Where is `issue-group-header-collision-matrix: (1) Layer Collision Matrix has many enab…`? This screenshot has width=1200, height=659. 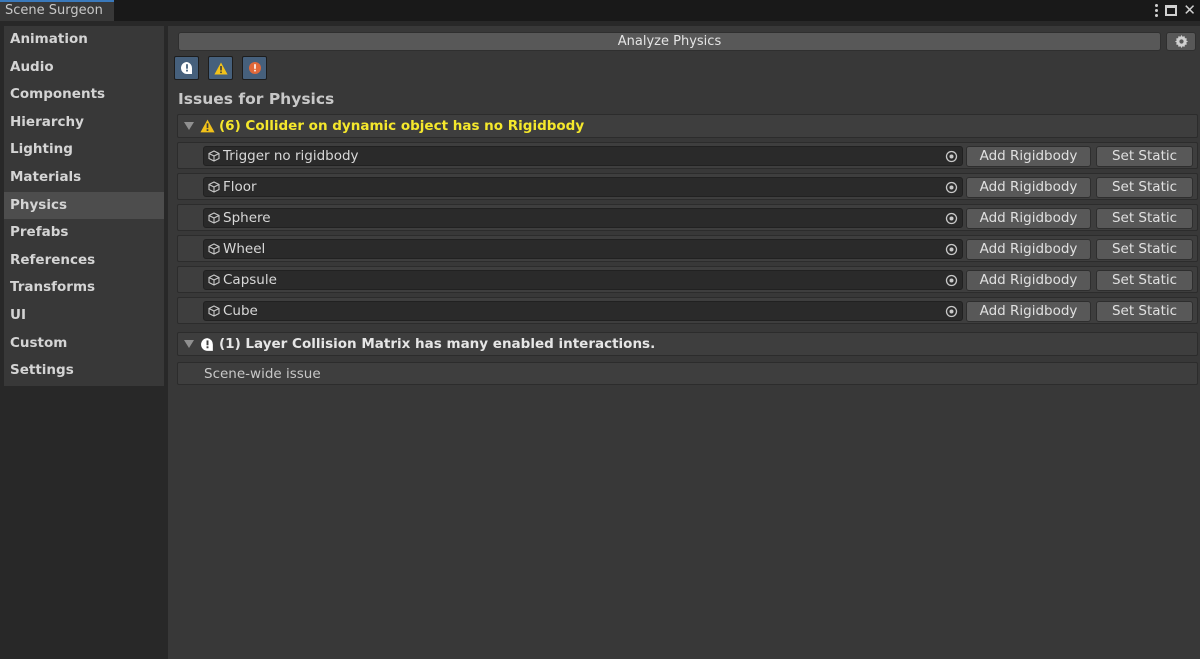 issue-group-header-collision-matrix: (1) Layer Collision Matrix has many enab… is located at coordinates (687, 344).